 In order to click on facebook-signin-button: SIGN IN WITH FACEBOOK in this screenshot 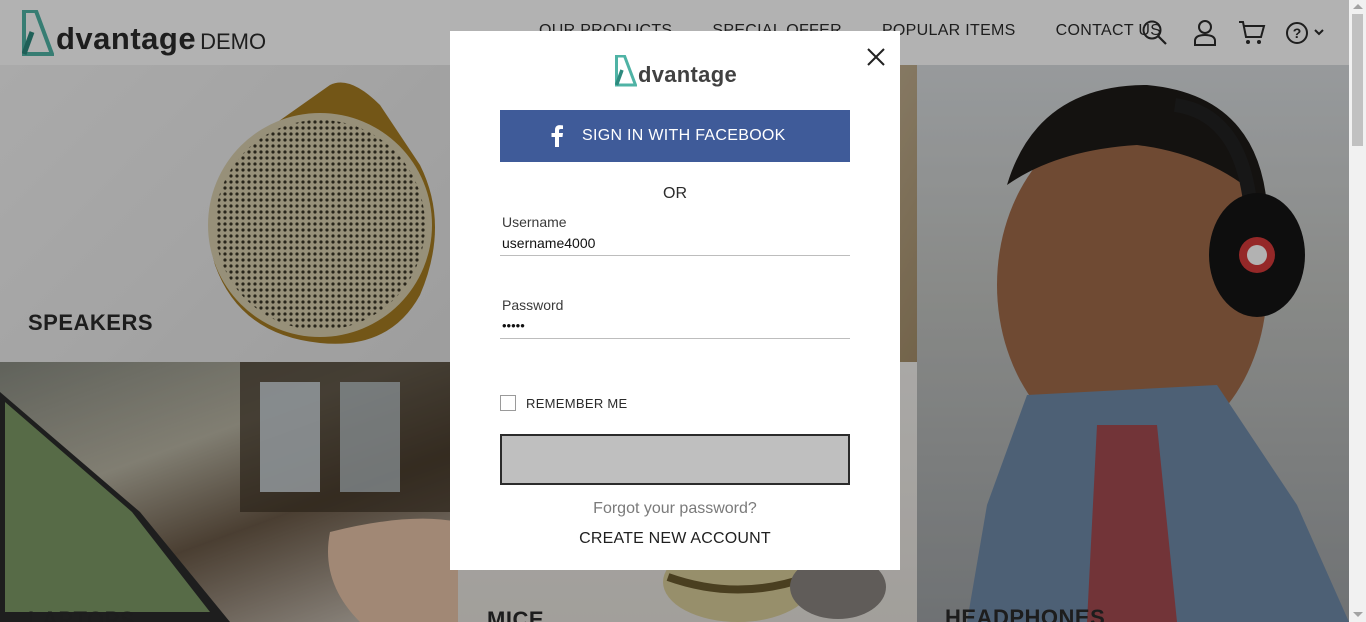, I will do `click(675, 136)`.